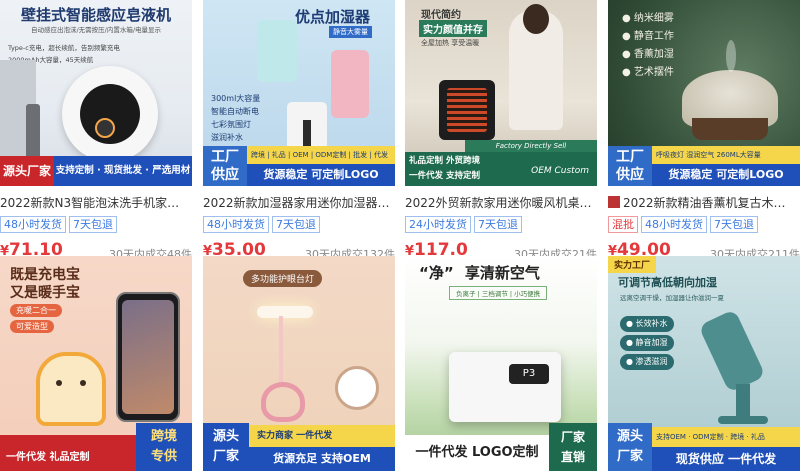 The width and height of the screenshot is (800, 471). What do you see at coordinates (436, 273) in the screenshot?
I see `image-headline: “净”` at bounding box center [436, 273].